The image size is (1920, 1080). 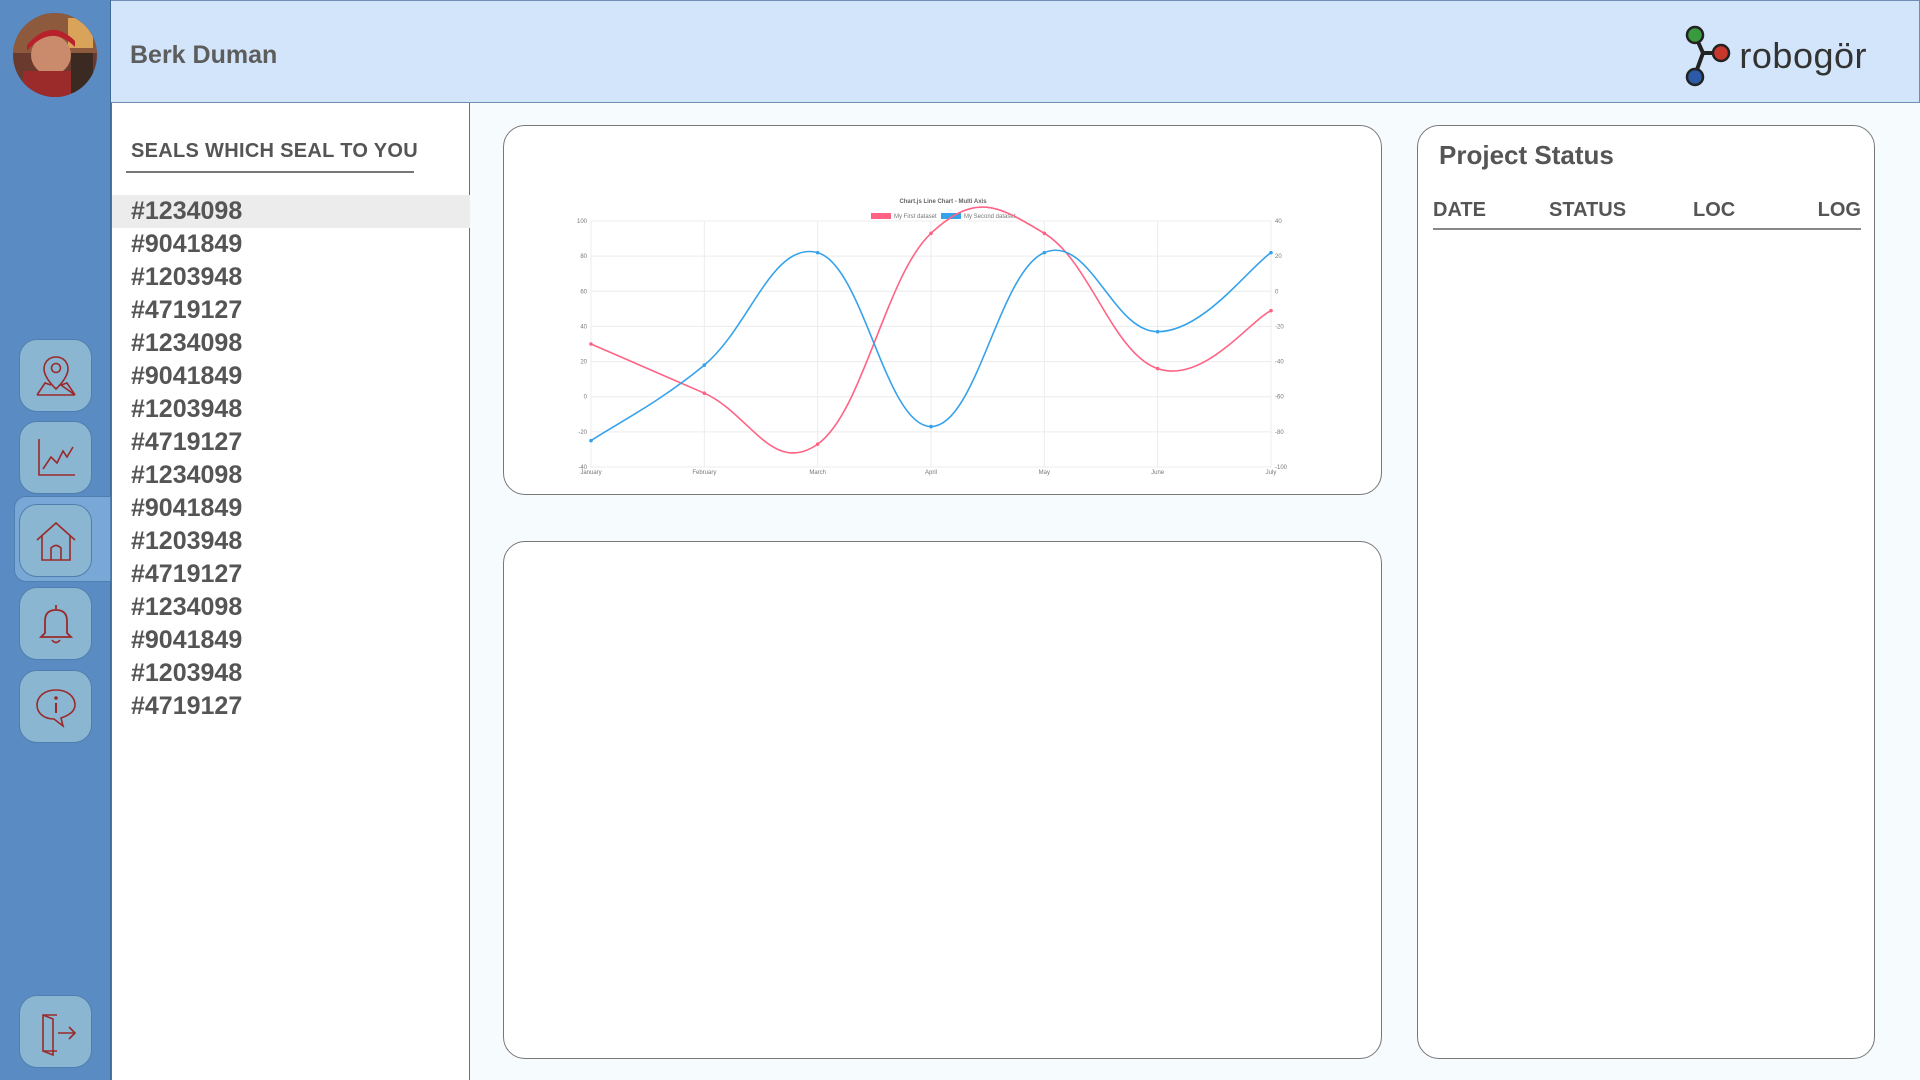 I want to click on column-header-status: STATUS, so click(x=1587, y=210).